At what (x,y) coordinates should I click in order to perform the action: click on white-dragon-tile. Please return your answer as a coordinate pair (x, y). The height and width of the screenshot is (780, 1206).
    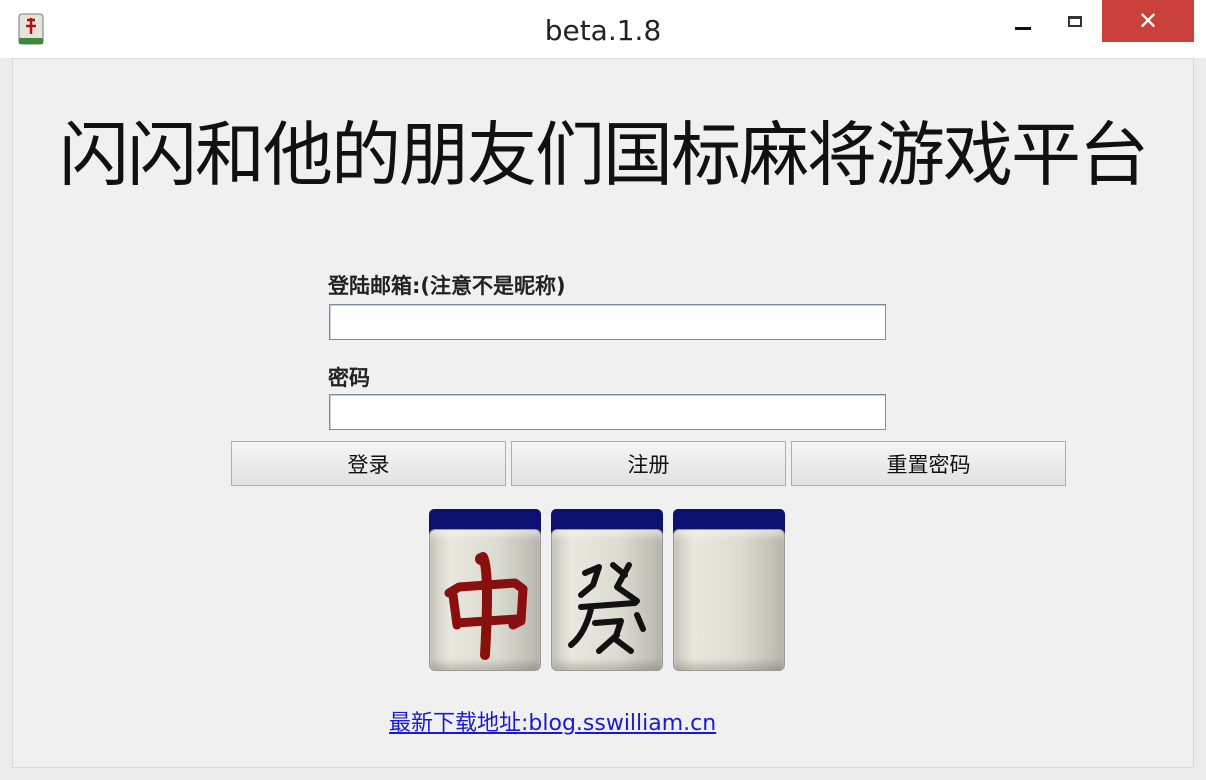
    Looking at the image, I should click on (729, 590).